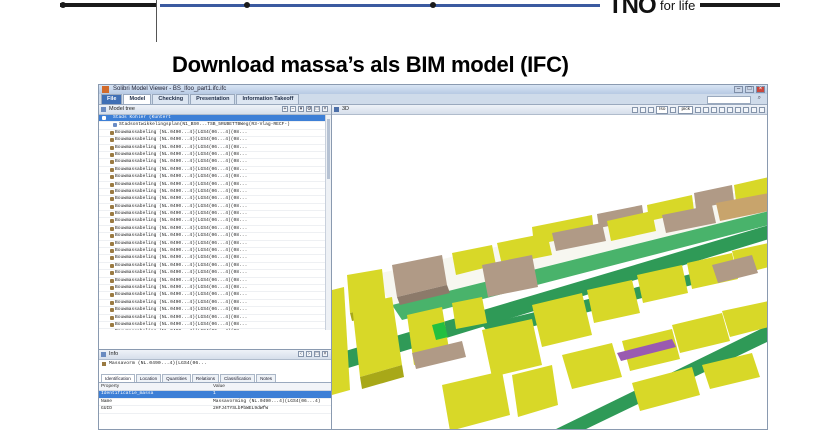  What do you see at coordinates (266, 378) in the screenshot?
I see `info-tab-notes: Notes` at bounding box center [266, 378].